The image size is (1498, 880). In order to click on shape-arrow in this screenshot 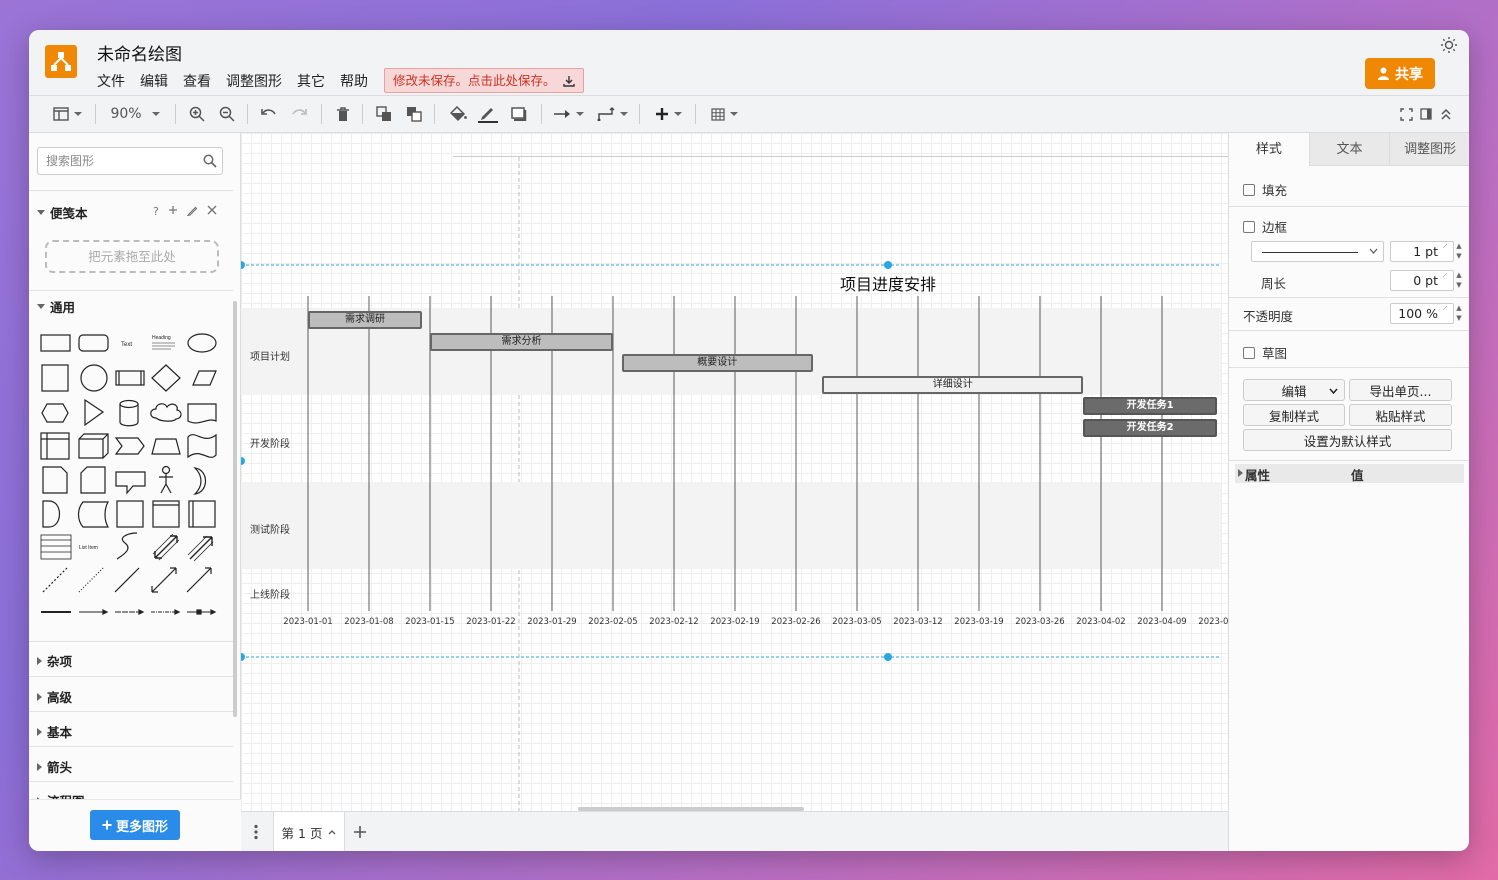, I will do `click(200, 548)`.